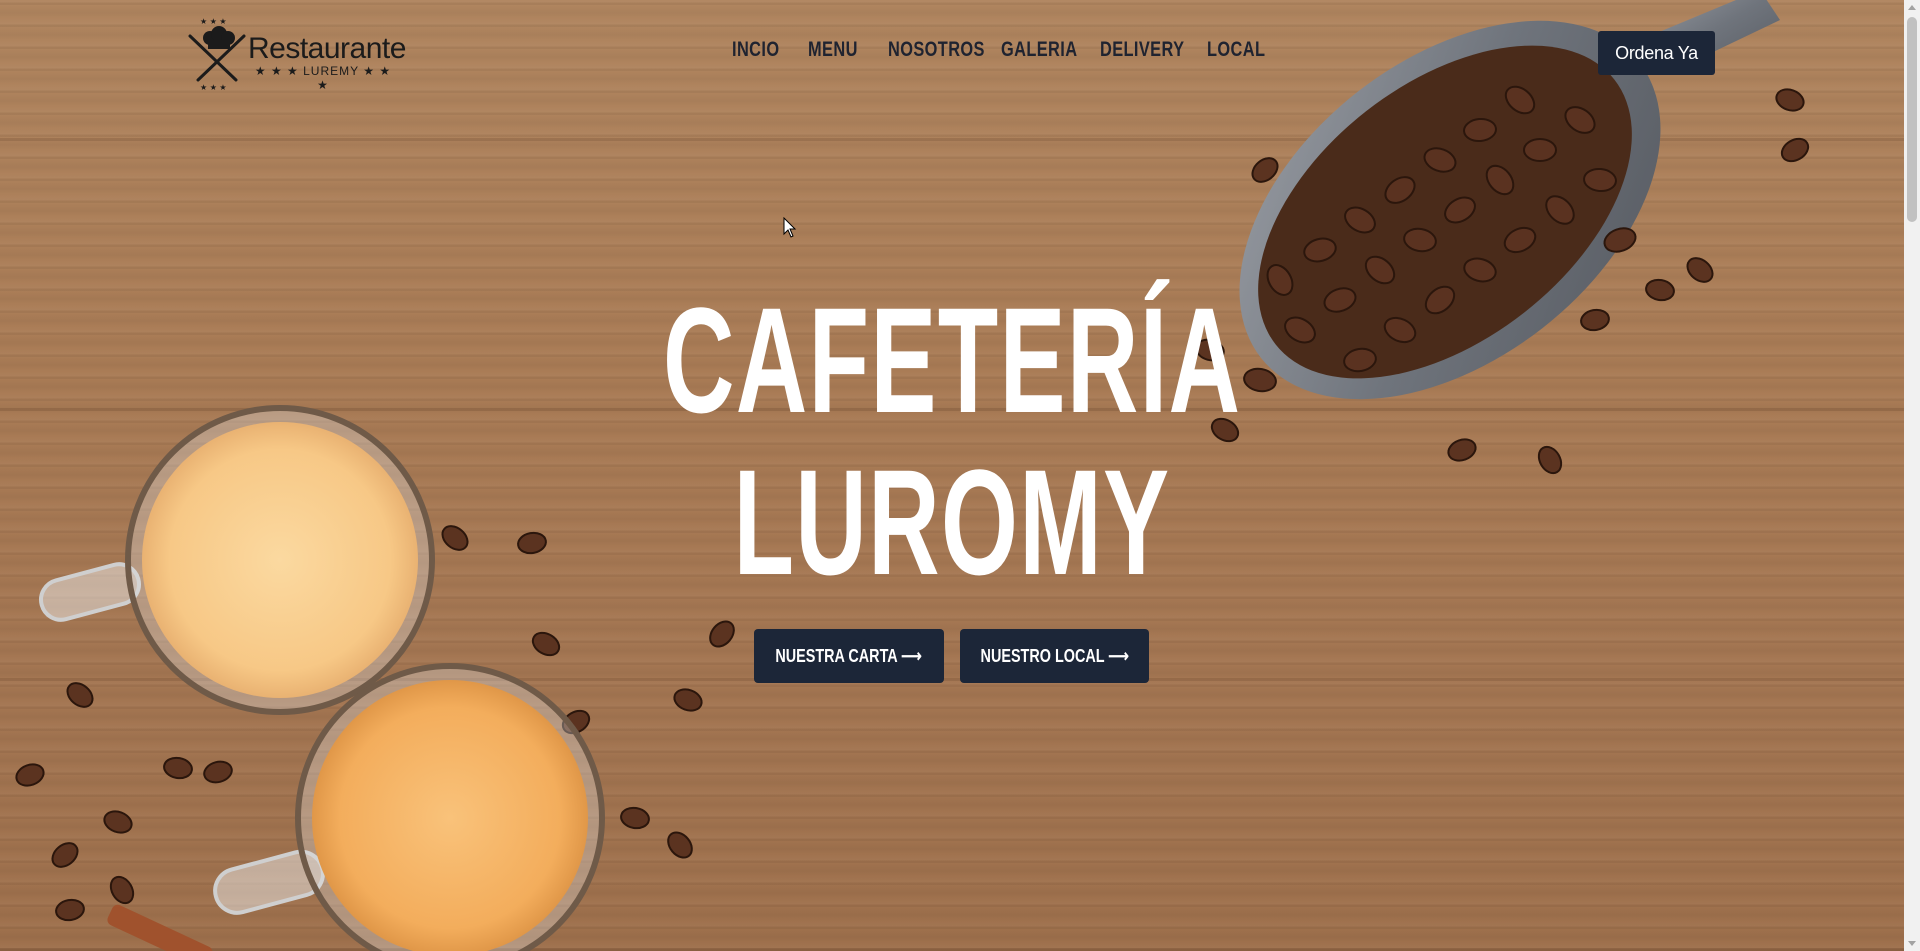  I want to click on logo-subtitle: ★ ★ ★ LUREMY ★ ★ ★, so click(323, 78).